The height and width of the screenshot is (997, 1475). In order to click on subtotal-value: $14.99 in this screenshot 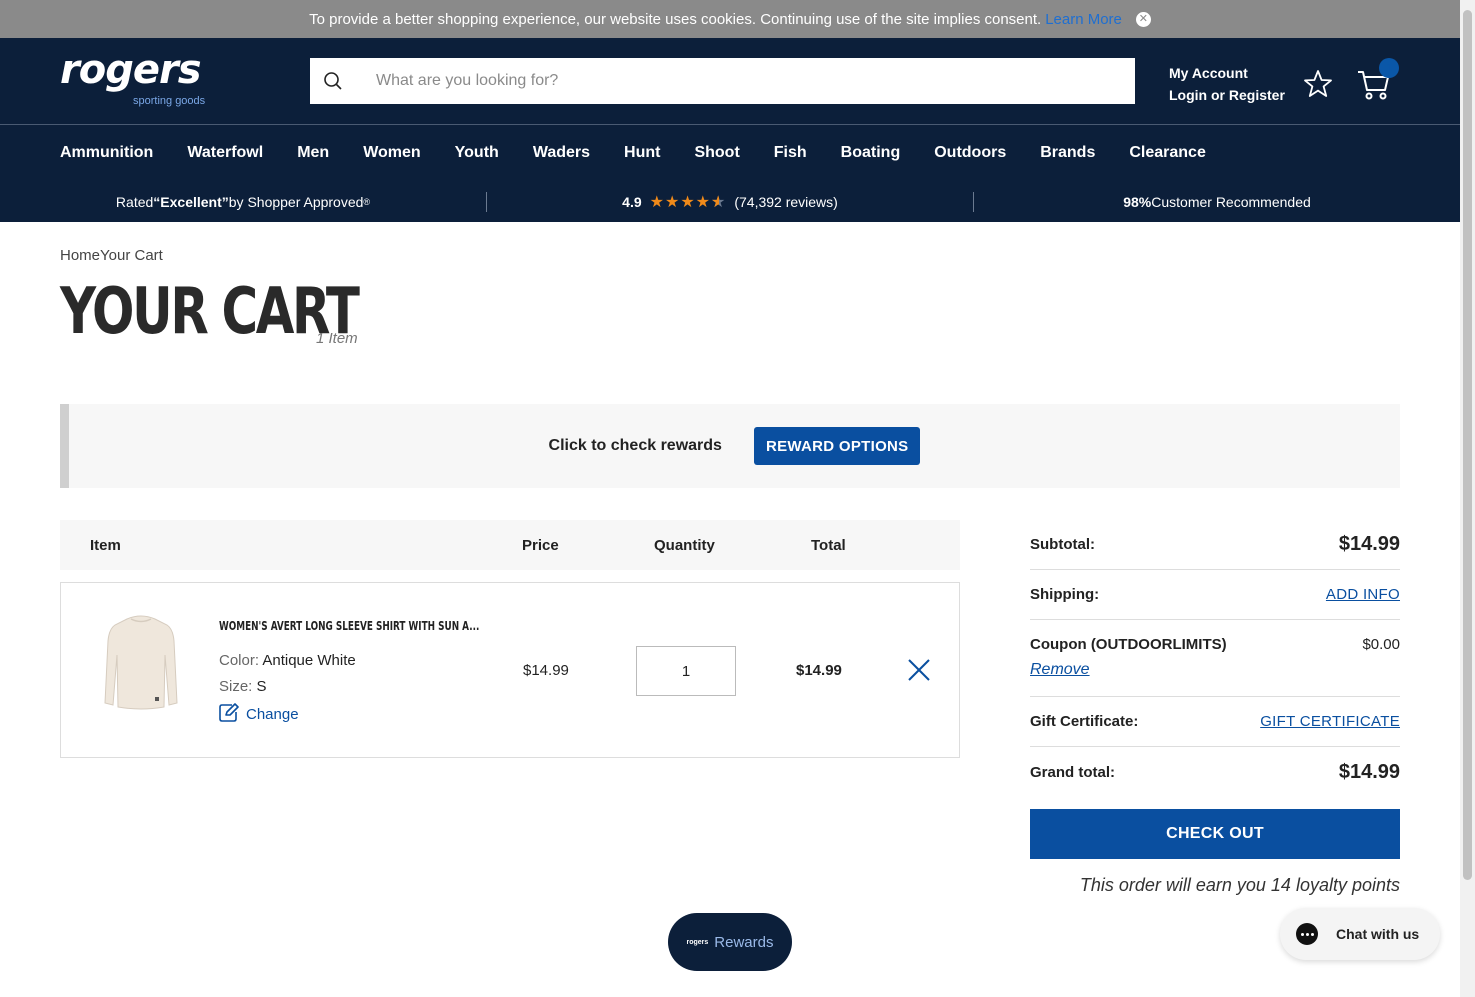, I will do `click(1369, 544)`.